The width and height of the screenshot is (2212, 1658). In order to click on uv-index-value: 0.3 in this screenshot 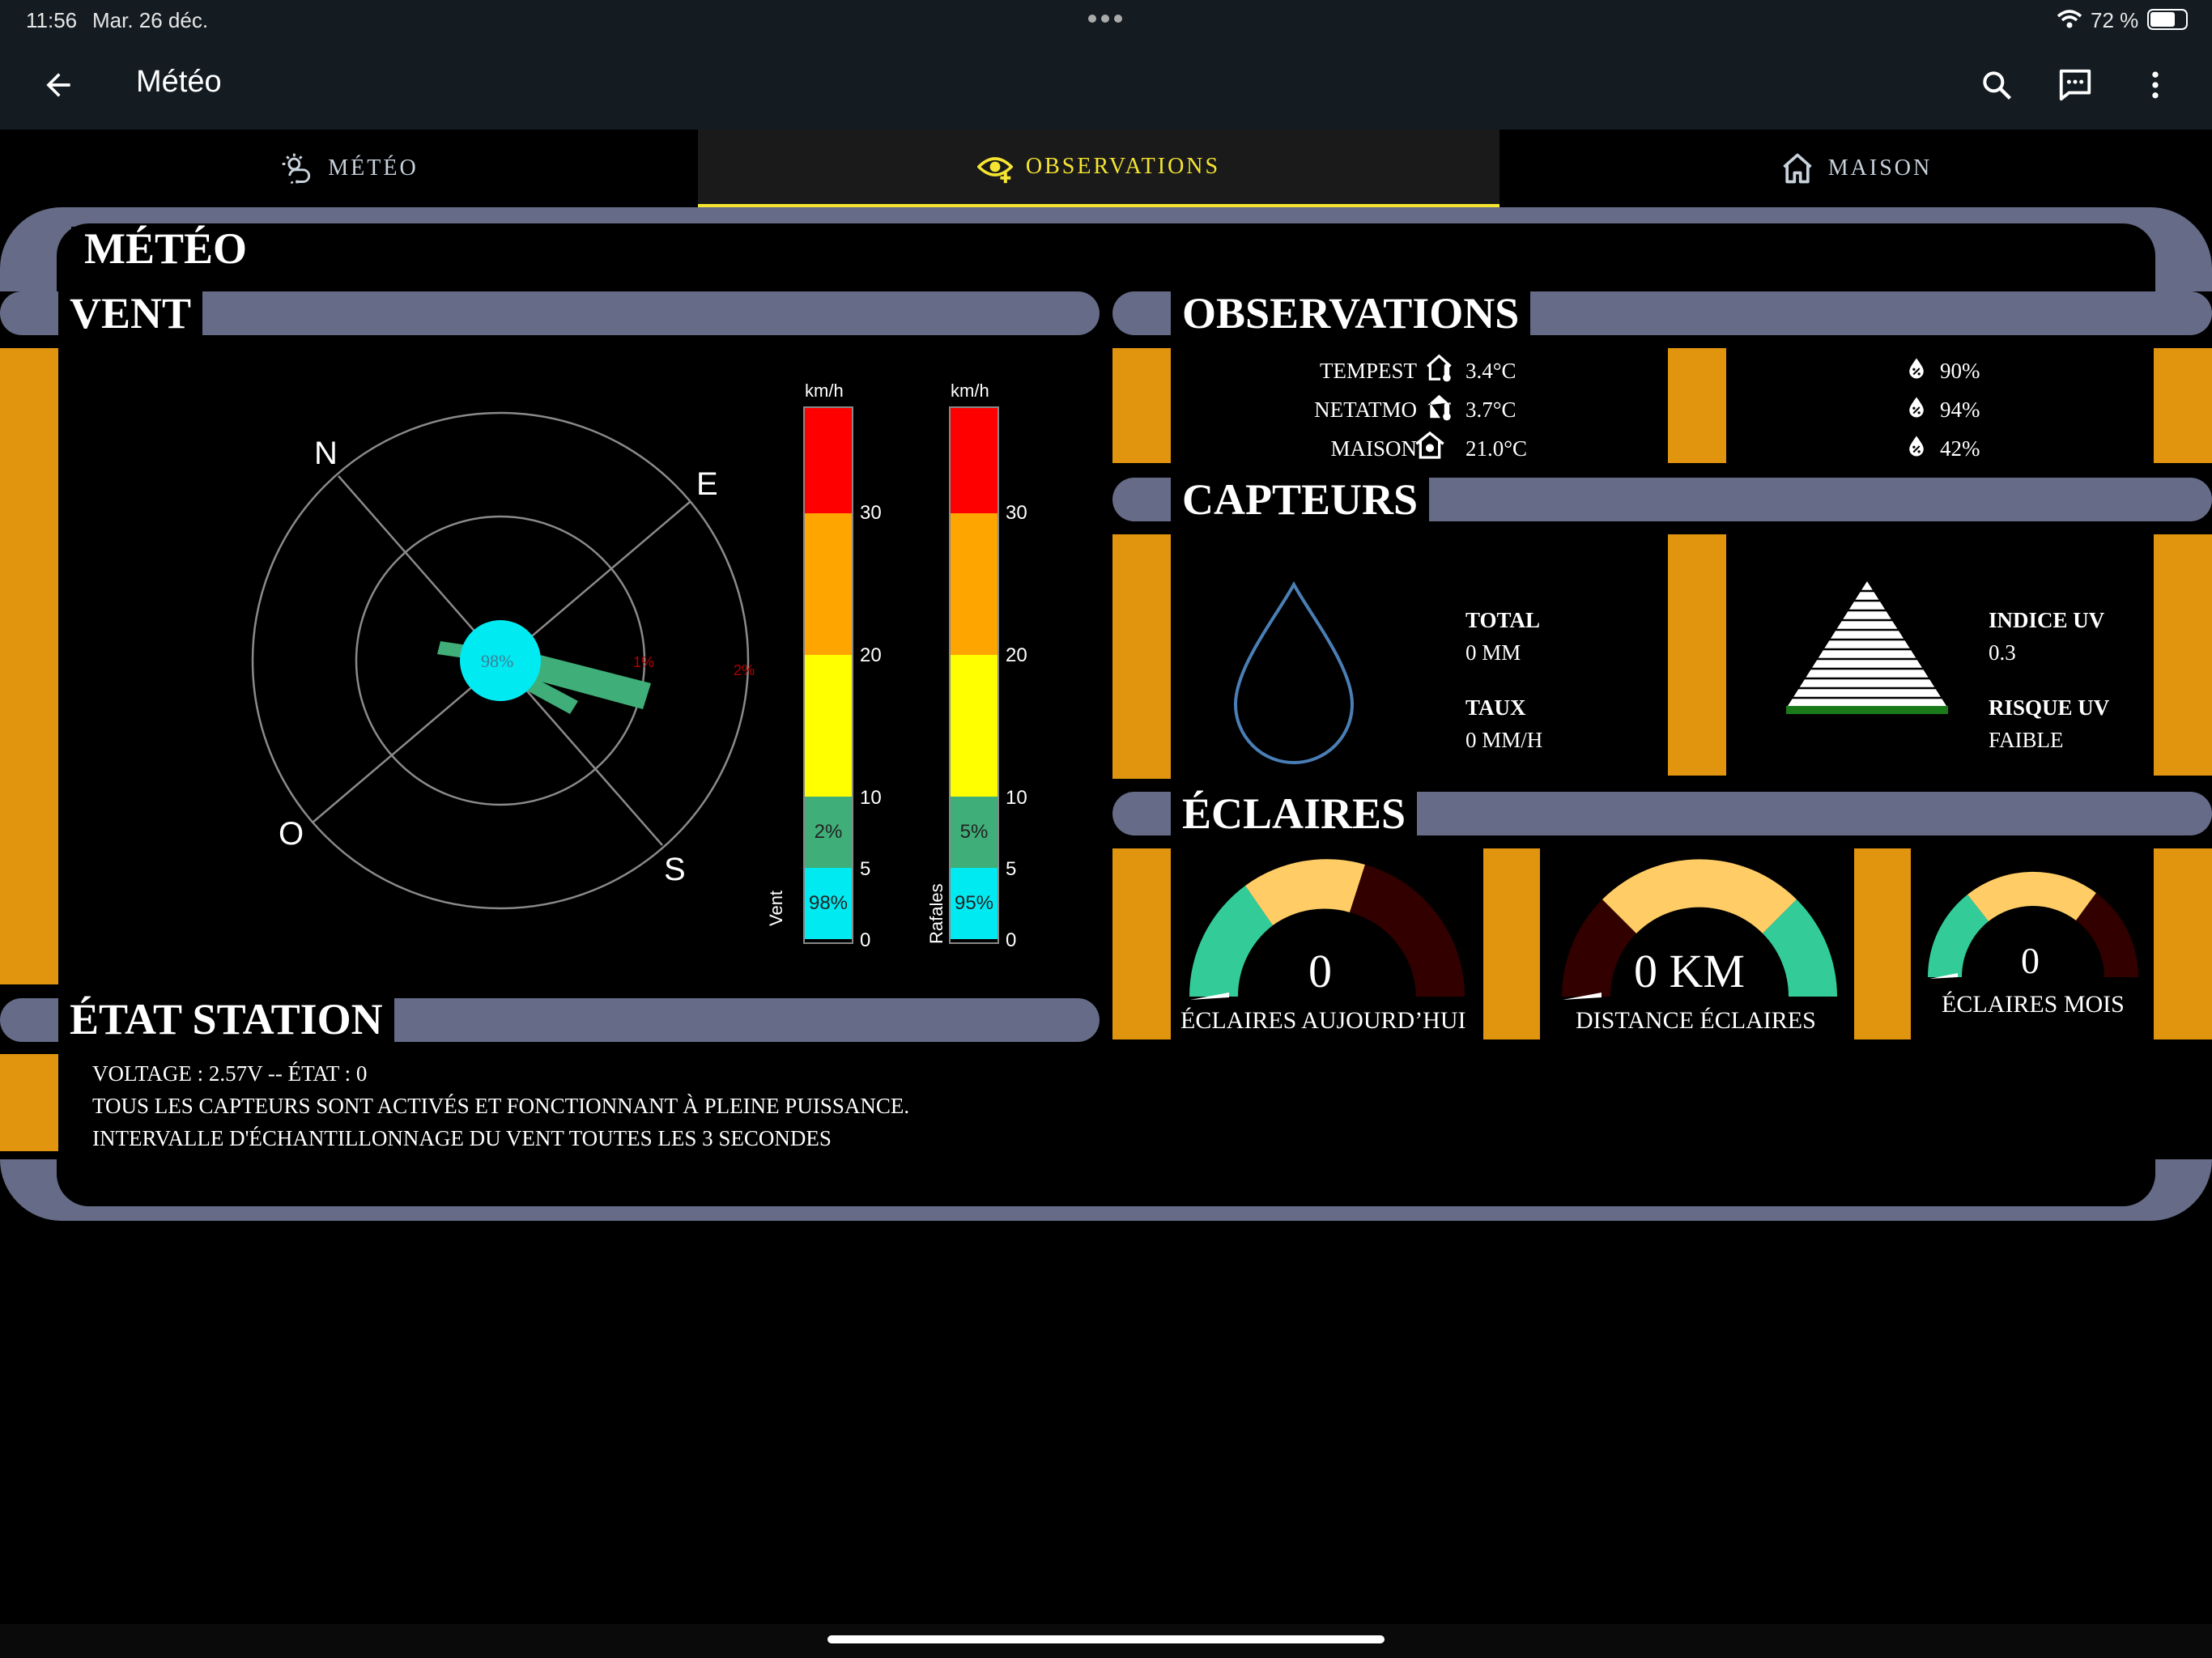, I will do `click(2003, 652)`.